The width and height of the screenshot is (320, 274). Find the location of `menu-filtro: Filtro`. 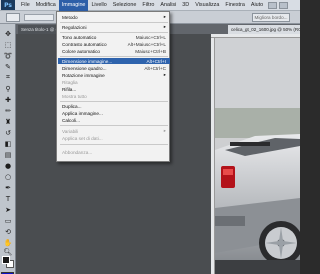

menu-filtro: Filtro is located at coordinates (148, 5).